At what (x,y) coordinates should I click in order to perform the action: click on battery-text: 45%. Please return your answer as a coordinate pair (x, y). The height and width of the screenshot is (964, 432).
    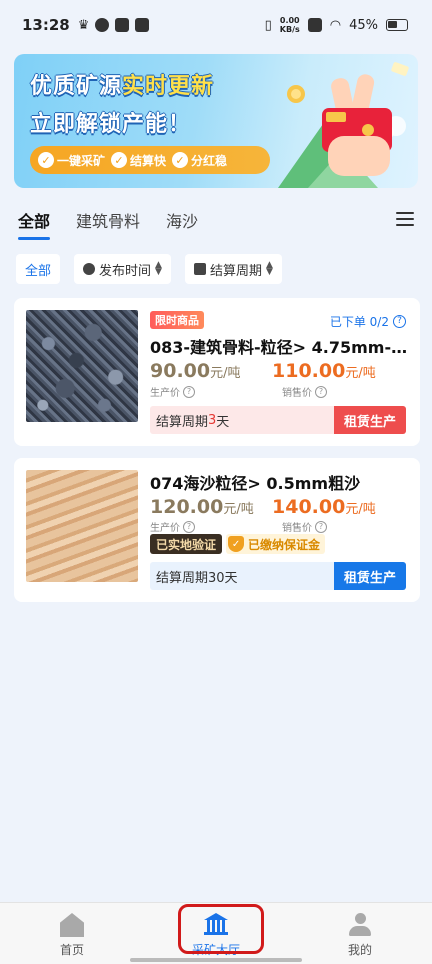
    Looking at the image, I should click on (363, 25).